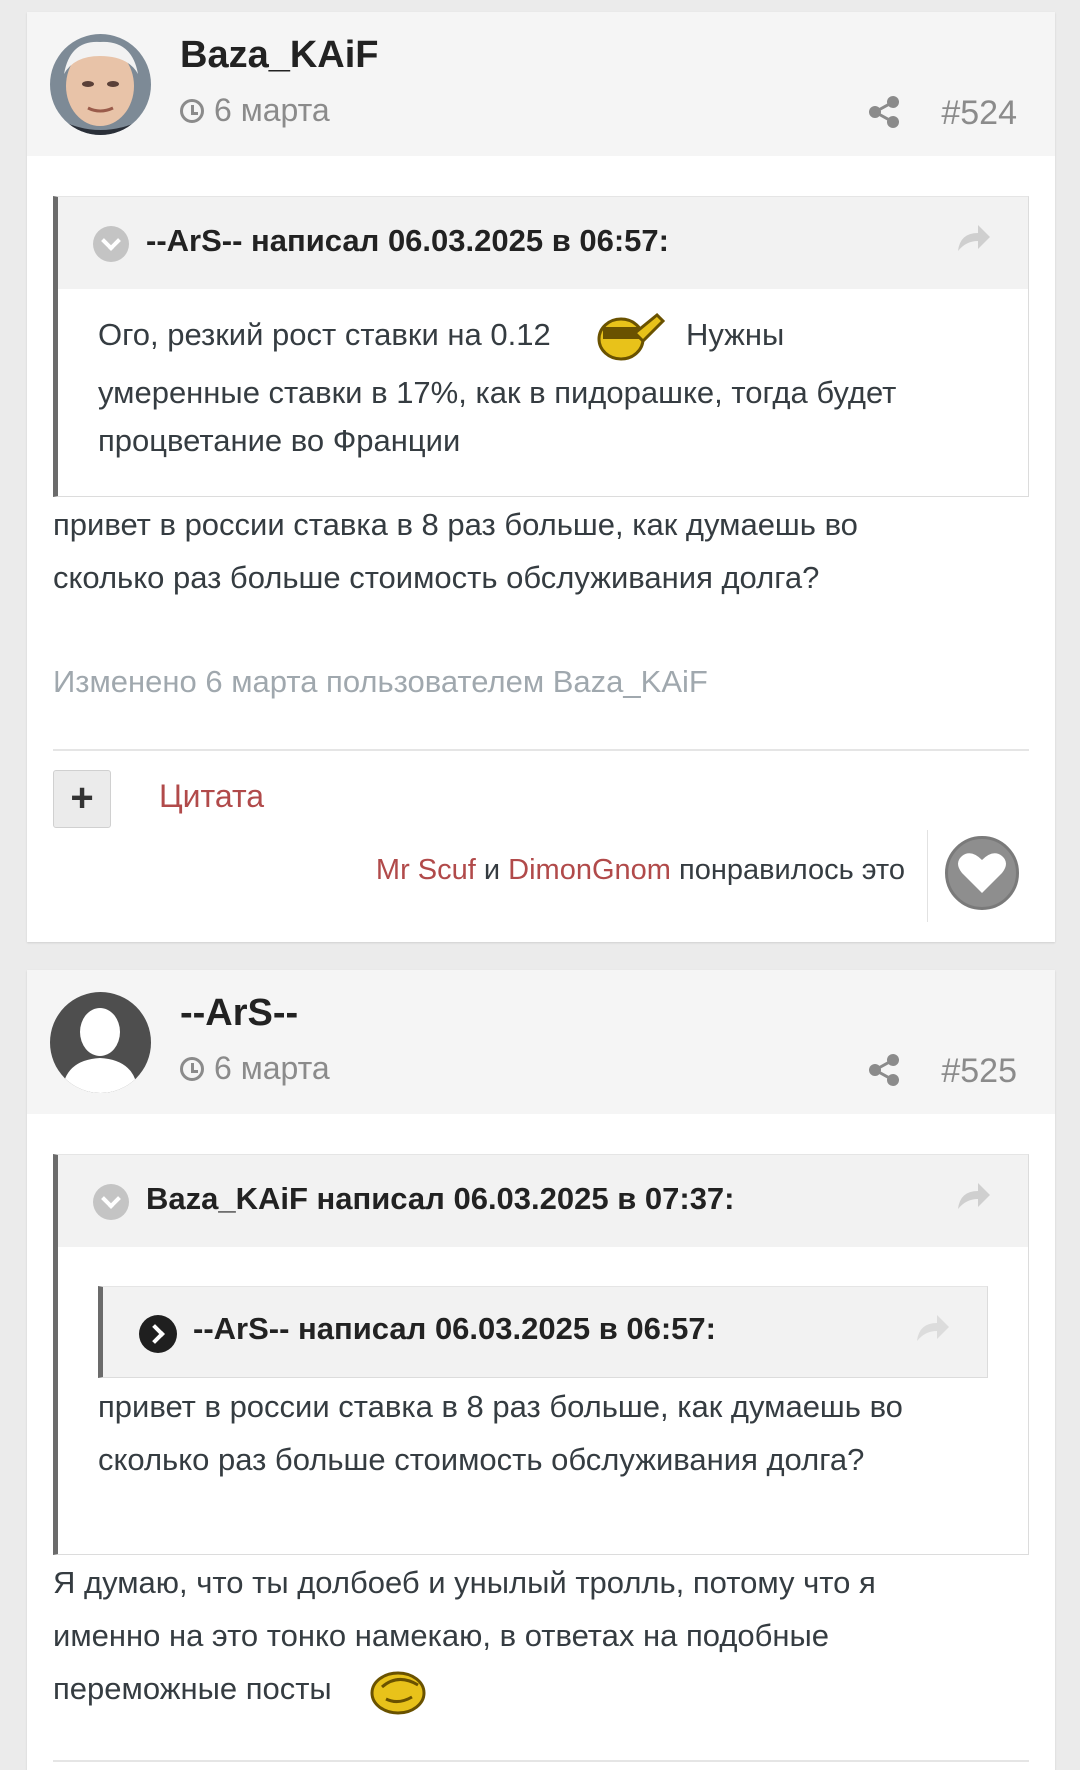 The height and width of the screenshot is (1770, 1080). I want to click on quote-header-text: Baza_KAiF написал 06.03.2025 в 07:37:, so click(440, 1198).